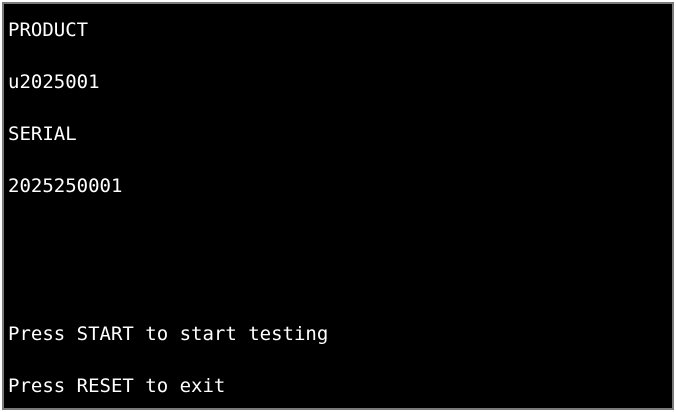 This screenshot has height=412, width=676. What do you see at coordinates (65, 186) in the screenshot?
I see `serial-value: 2025250001` at bounding box center [65, 186].